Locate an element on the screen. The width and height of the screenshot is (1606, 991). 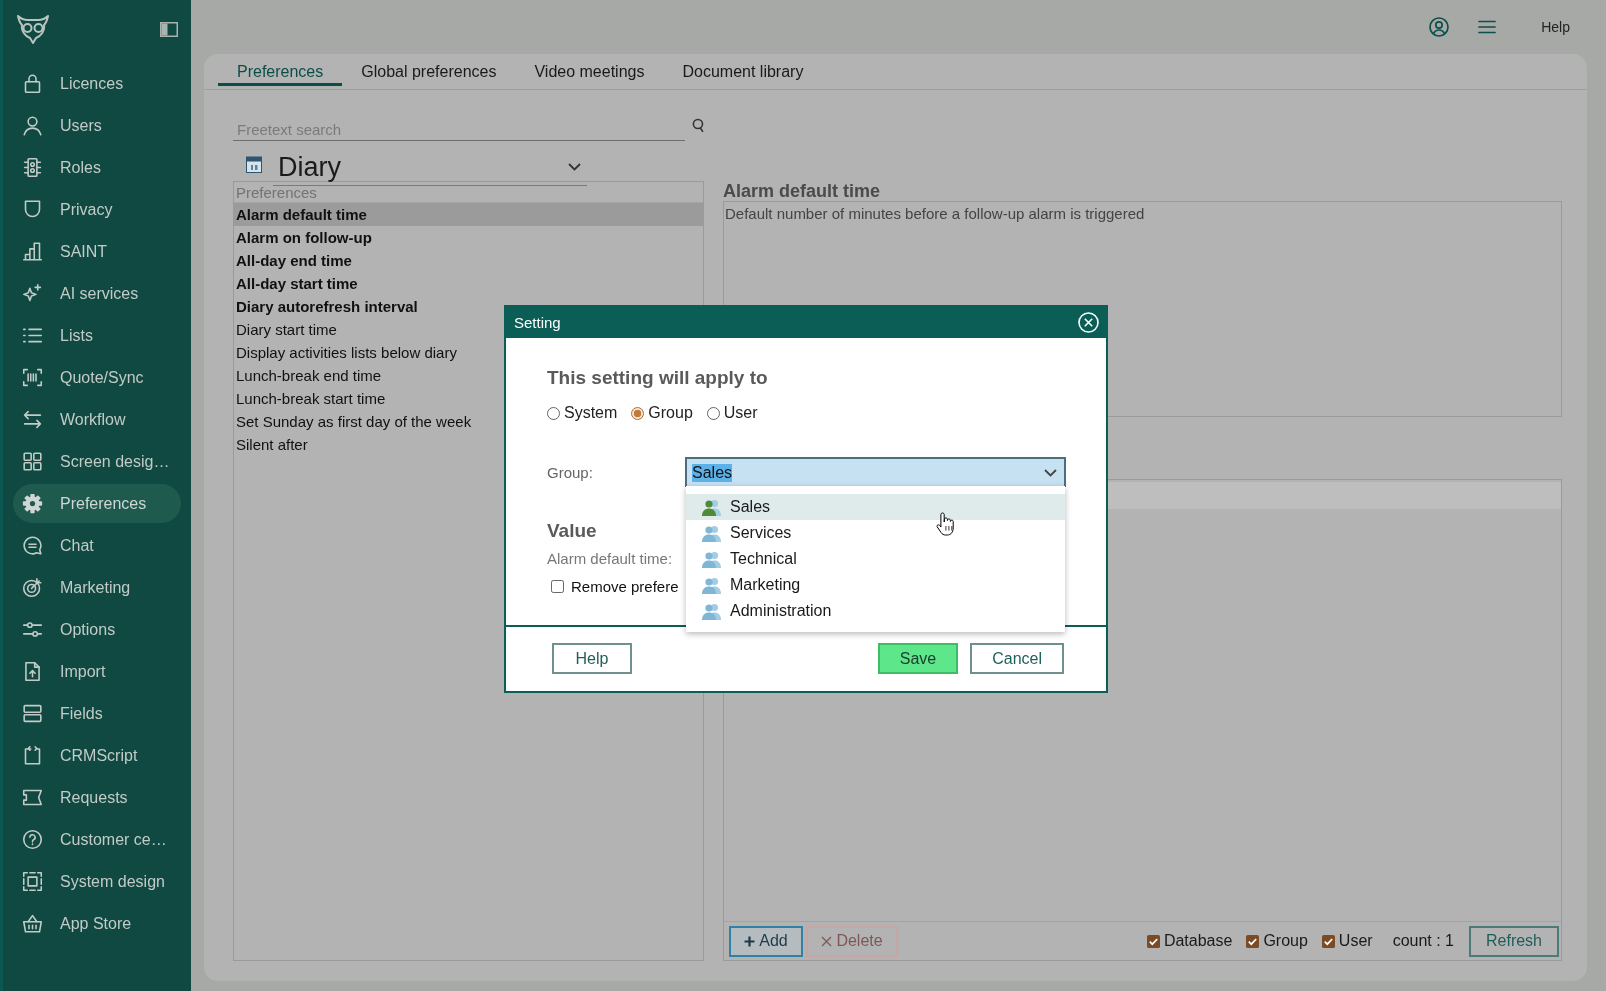
radio-label: Group is located at coordinates (670, 413).